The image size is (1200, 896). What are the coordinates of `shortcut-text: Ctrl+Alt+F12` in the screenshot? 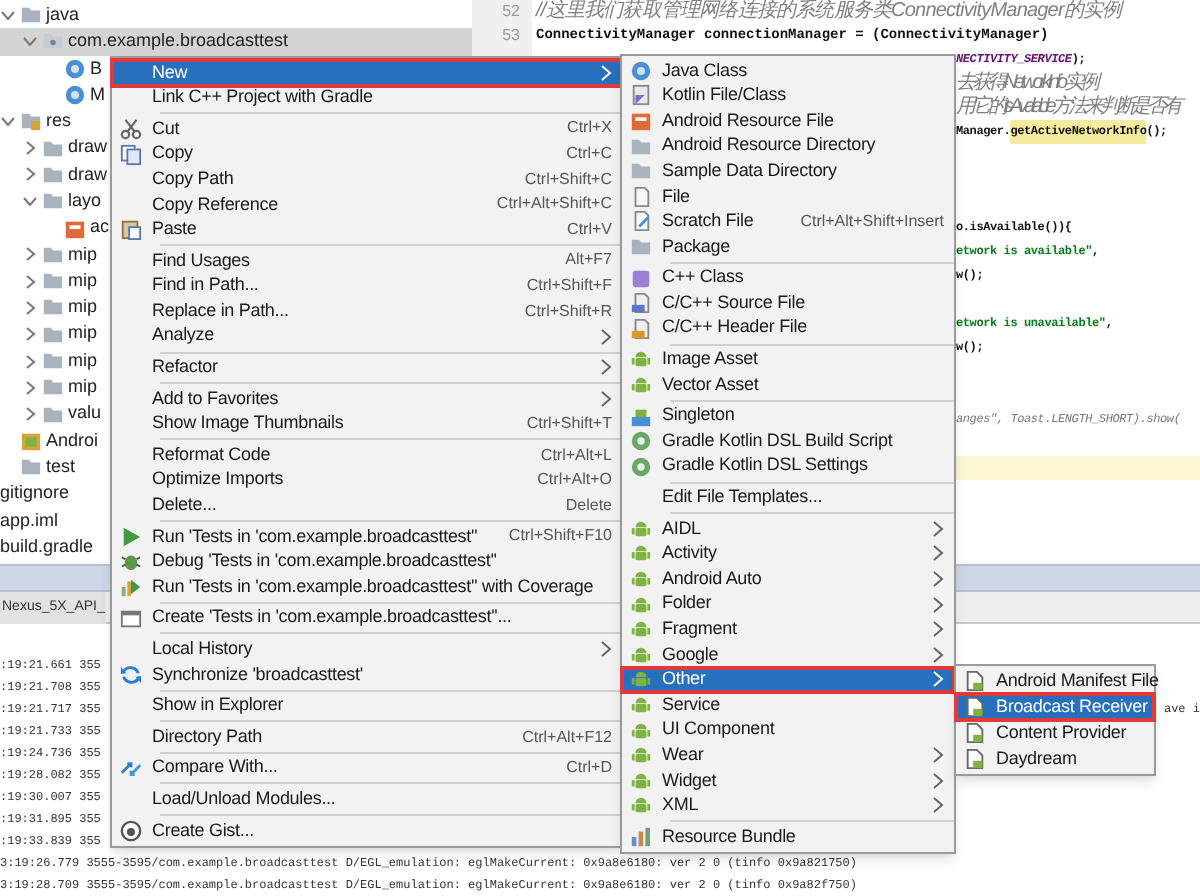 It's located at (566, 737).